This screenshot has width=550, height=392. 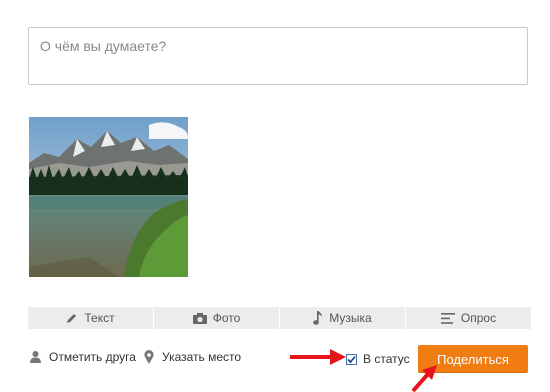 What do you see at coordinates (92, 357) in the screenshot?
I see `tag-friend-label: Отметить друга` at bounding box center [92, 357].